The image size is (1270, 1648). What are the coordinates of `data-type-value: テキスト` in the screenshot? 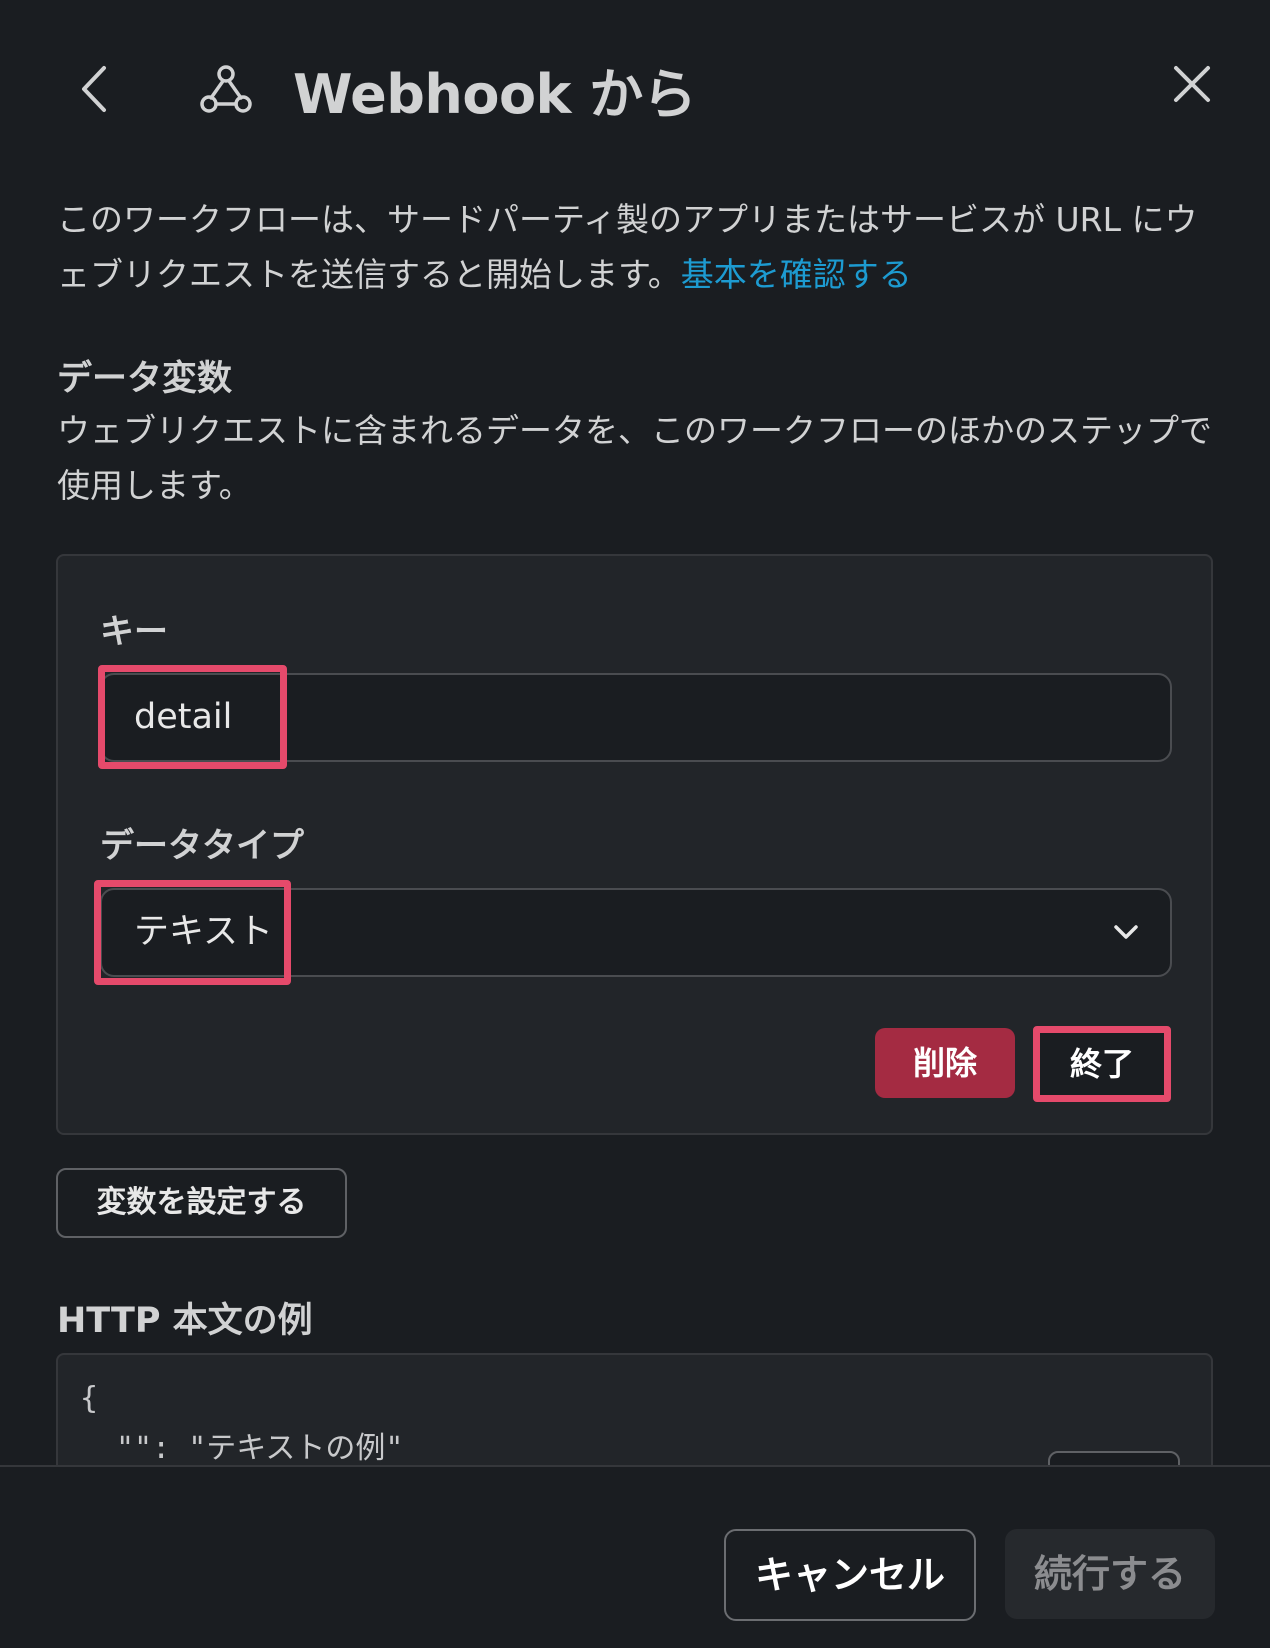 It's located at (203, 932).